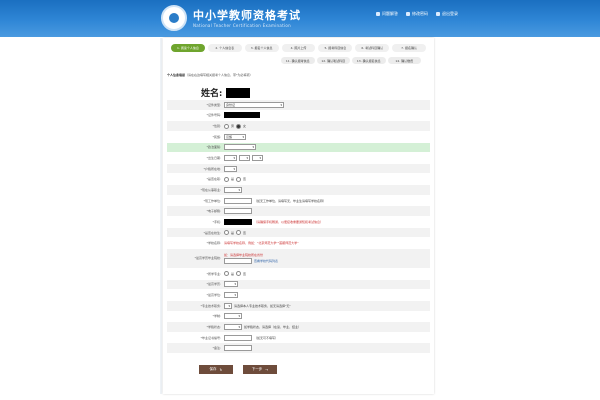 Image resolution: width=600 pixels, height=400 pixels. Describe the element at coordinates (335, 48) in the screenshot. I see `step-5: 5. 报考科目信息` at that location.